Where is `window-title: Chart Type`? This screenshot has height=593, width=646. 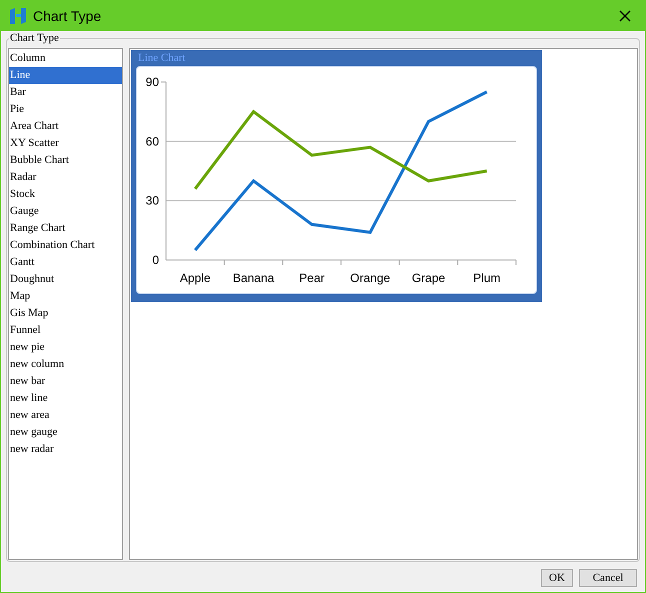
window-title: Chart Type is located at coordinates (67, 16).